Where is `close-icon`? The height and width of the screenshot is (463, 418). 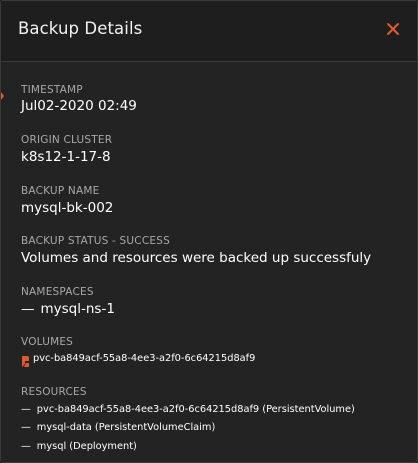 close-icon is located at coordinates (393, 29).